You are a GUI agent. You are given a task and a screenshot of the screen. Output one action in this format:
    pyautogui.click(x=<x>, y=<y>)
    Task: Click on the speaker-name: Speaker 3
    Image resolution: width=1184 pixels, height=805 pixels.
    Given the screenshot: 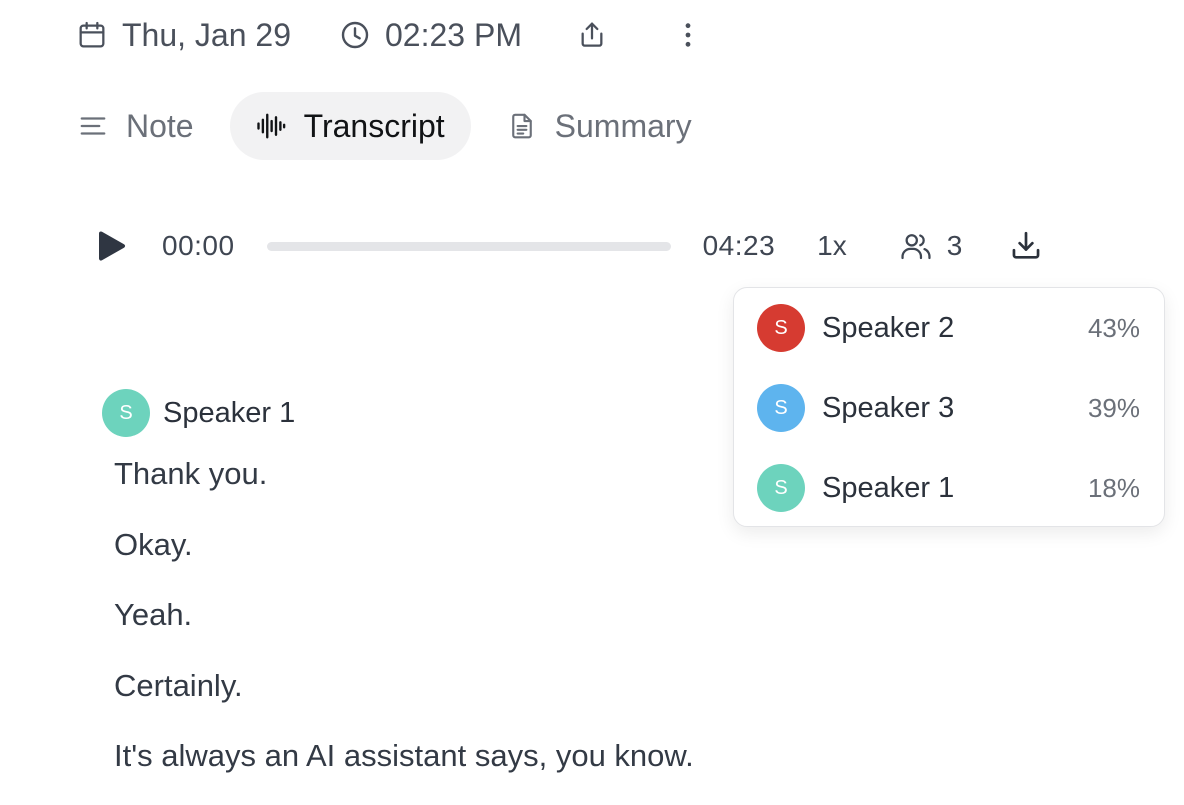 What is the action you would take?
    pyautogui.click(x=888, y=407)
    